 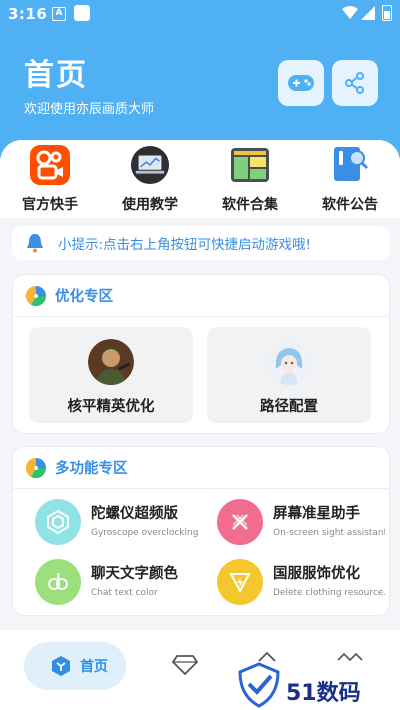 What do you see at coordinates (350, 165) in the screenshot?
I see `notice-search-icon` at bounding box center [350, 165].